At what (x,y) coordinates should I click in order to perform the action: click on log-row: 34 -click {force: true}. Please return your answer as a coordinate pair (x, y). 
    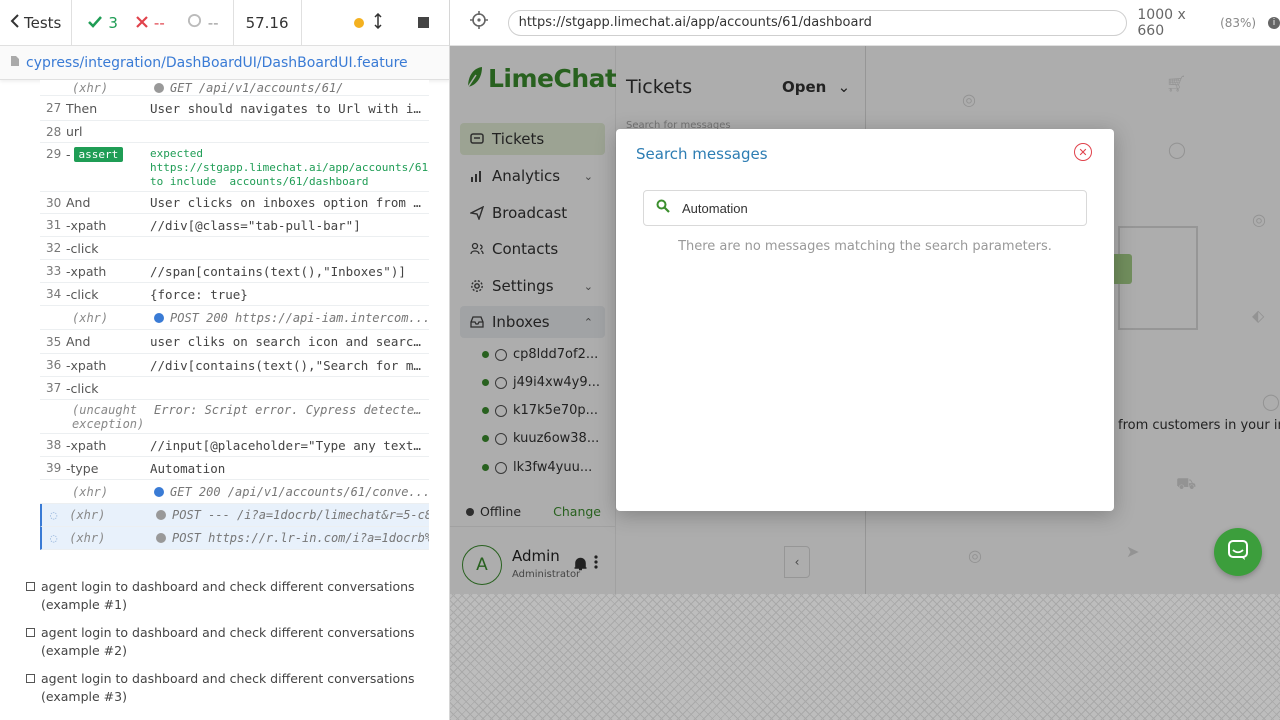
    Looking at the image, I should click on (234, 294).